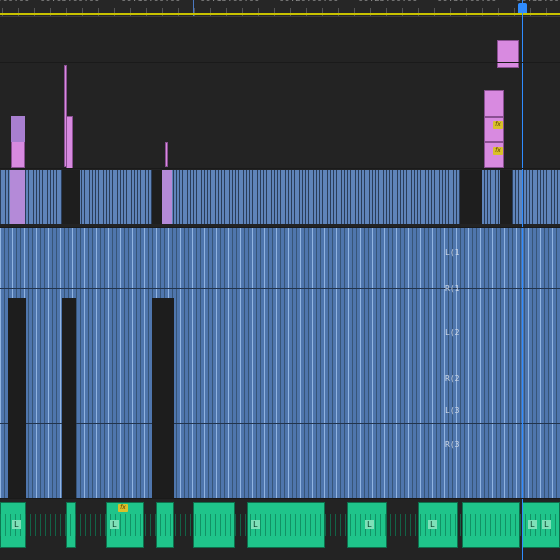 This screenshot has width=560, height=560. I want to click on playhead, so click(522, 280).